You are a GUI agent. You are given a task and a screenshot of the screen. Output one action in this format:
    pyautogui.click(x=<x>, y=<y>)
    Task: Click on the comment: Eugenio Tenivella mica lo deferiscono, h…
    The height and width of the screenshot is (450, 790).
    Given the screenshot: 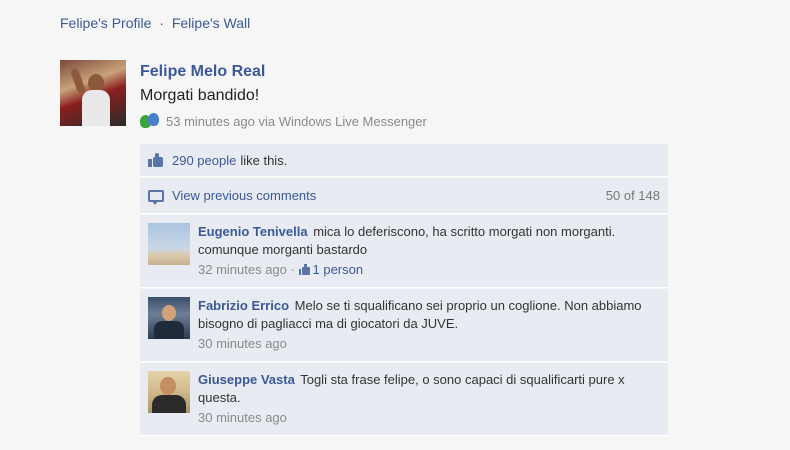 What is the action you would take?
    pyautogui.click(x=404, y=251)
    